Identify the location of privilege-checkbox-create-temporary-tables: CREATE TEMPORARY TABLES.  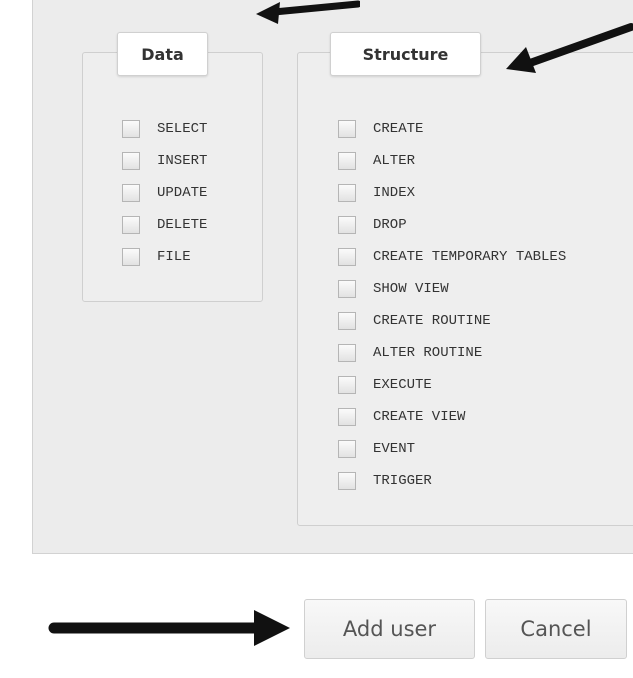
(452, 257).